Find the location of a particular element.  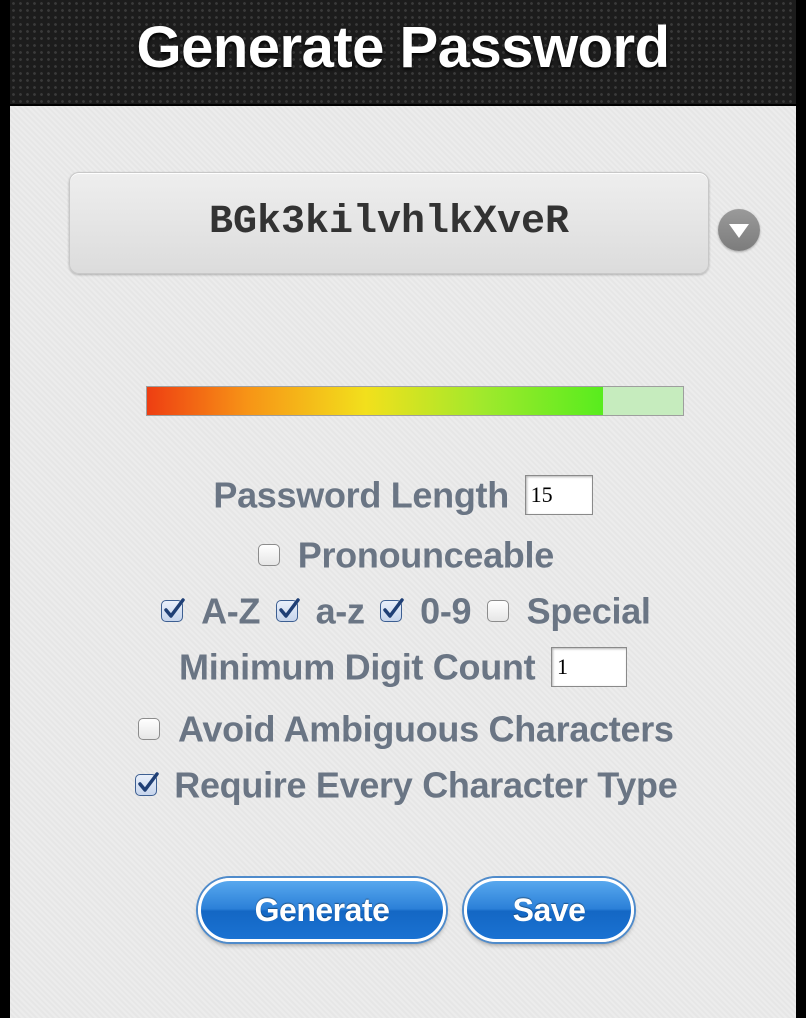

special-checkbox is located at coordinates (497, 611).